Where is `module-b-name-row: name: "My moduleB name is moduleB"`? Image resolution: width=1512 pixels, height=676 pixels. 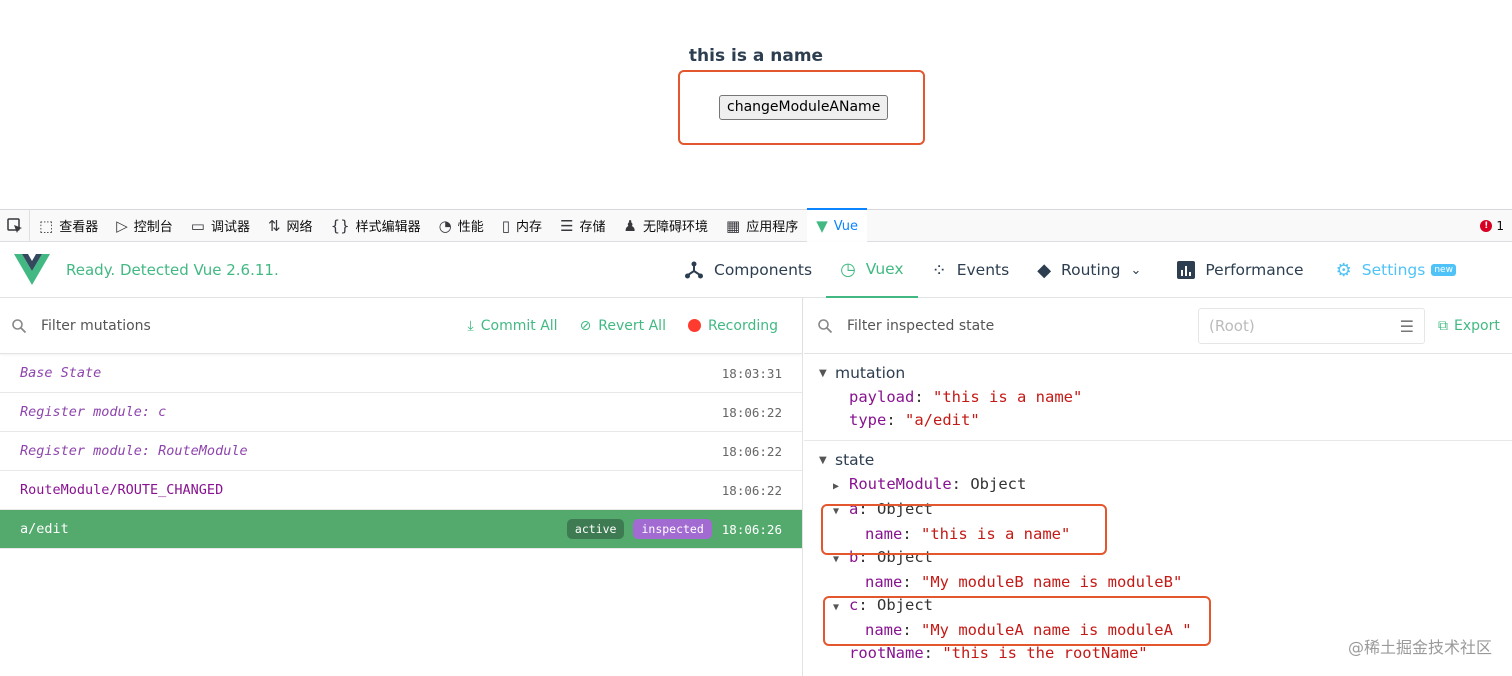
module-b-name-row: name: "My moduleB name is moduleB" is located at coordinates (1024, 582).